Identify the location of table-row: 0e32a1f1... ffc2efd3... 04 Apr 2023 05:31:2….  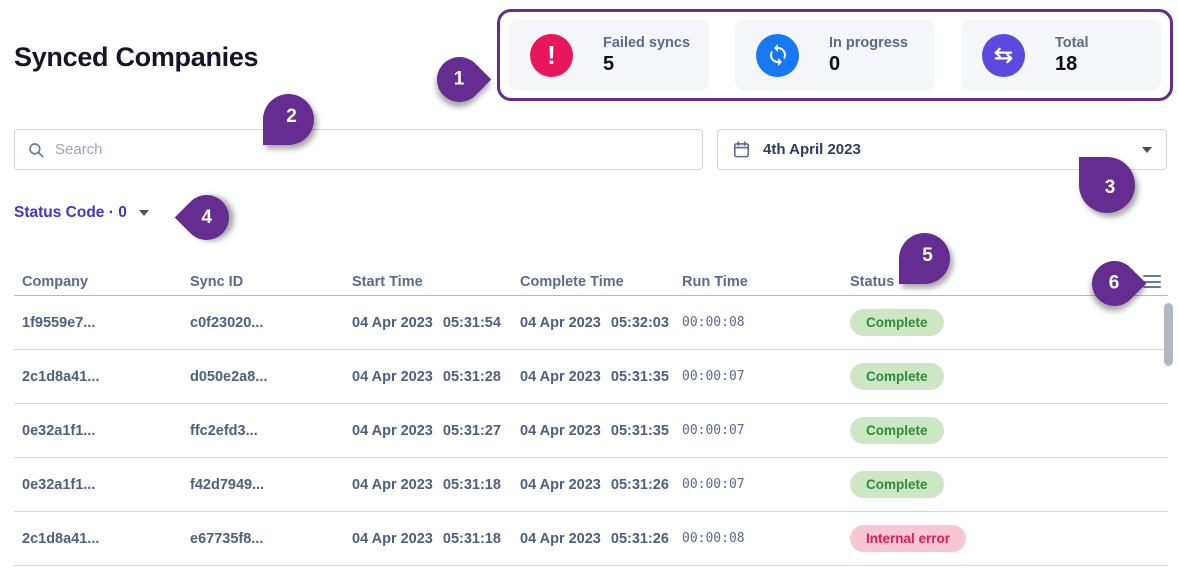
(591, 431).